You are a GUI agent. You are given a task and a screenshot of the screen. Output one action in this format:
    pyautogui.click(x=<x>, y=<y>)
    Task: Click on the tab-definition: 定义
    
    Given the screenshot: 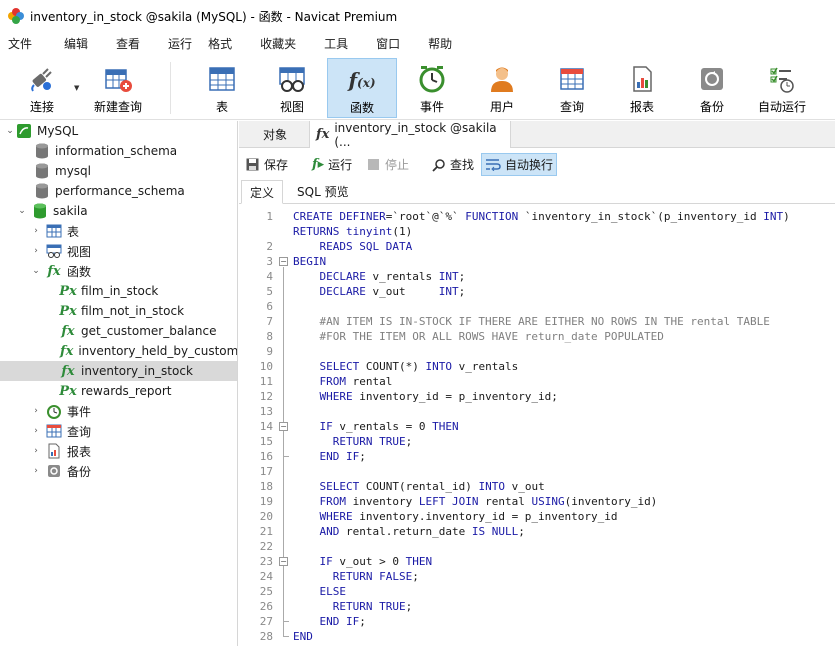 What is the action you would take?
    pyautogui.click(x=262, y=192)
    